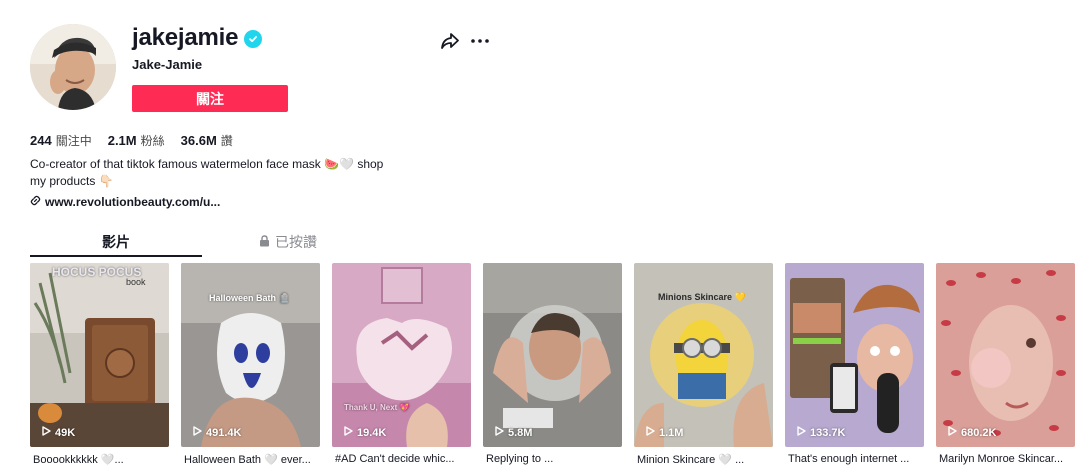 Image resolution: width=1080 pixels, height=471 pixels. I want to click on video-overlay-text: Halloween Bath 🪦, so click(249, 298).